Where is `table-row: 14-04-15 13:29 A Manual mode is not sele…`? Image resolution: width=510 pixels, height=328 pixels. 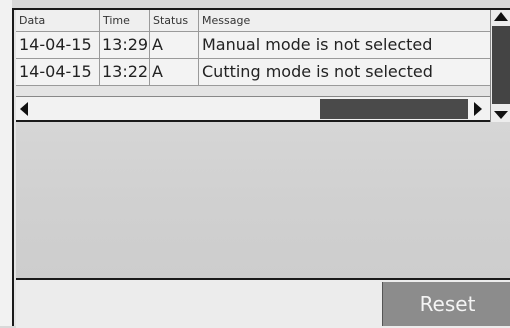
table-row: 14-04-15 13:29 A Manual mode is not sele… is located at coordinates (253, 45).